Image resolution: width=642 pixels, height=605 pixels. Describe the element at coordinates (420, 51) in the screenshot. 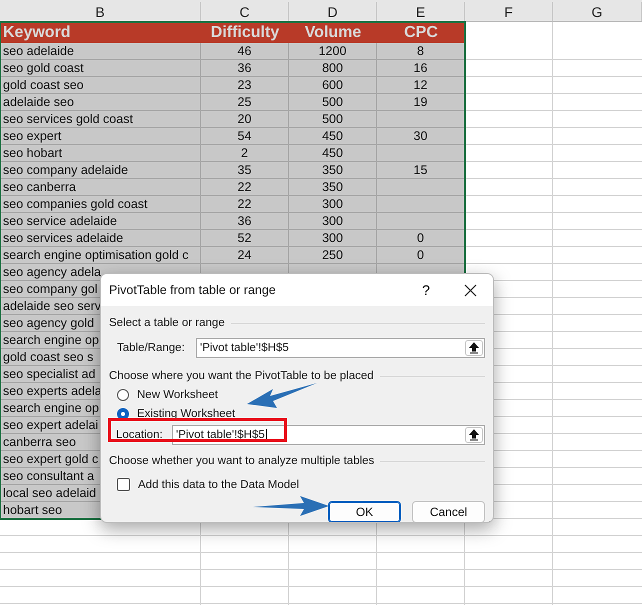

I see `table-cell: 8` at that location.